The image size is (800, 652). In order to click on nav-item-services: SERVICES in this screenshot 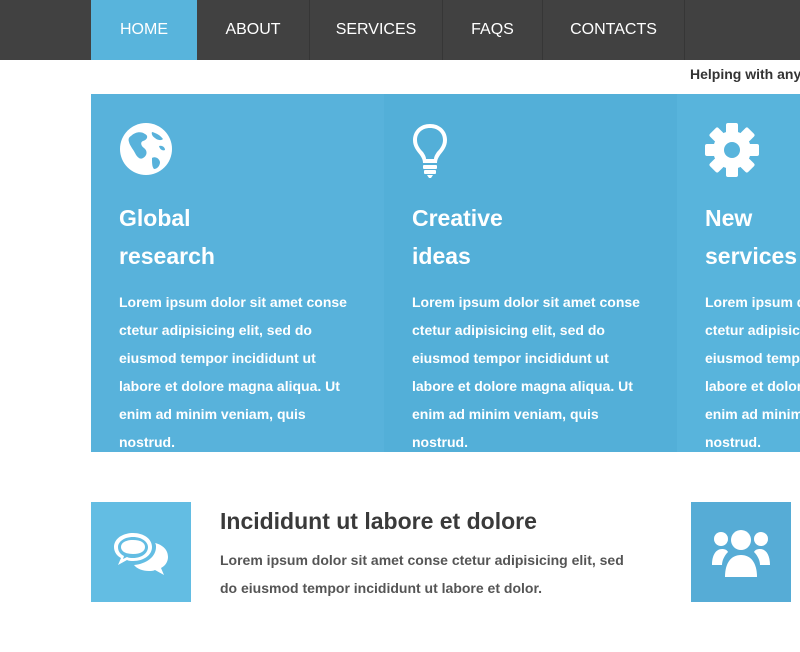, I will do `click(376, 30)`.